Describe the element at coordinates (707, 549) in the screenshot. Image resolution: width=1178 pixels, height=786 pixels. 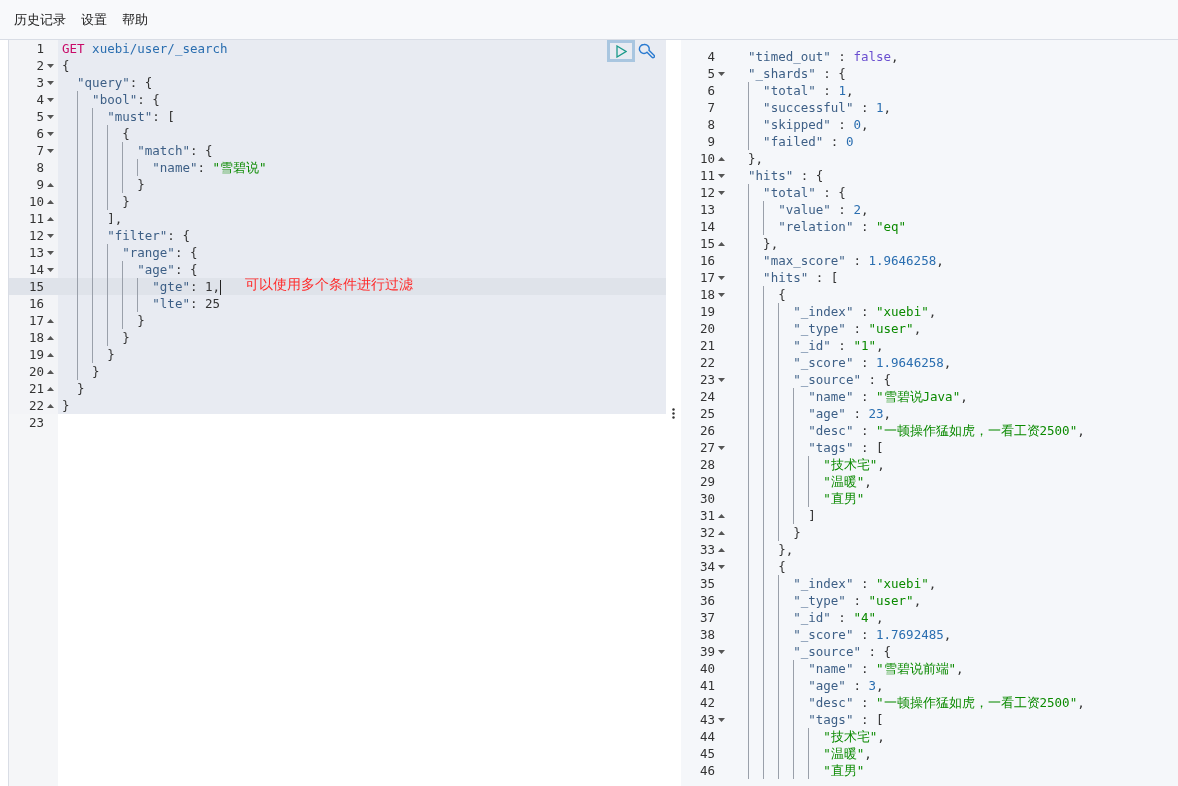
I see `line-number: 33` at that location.